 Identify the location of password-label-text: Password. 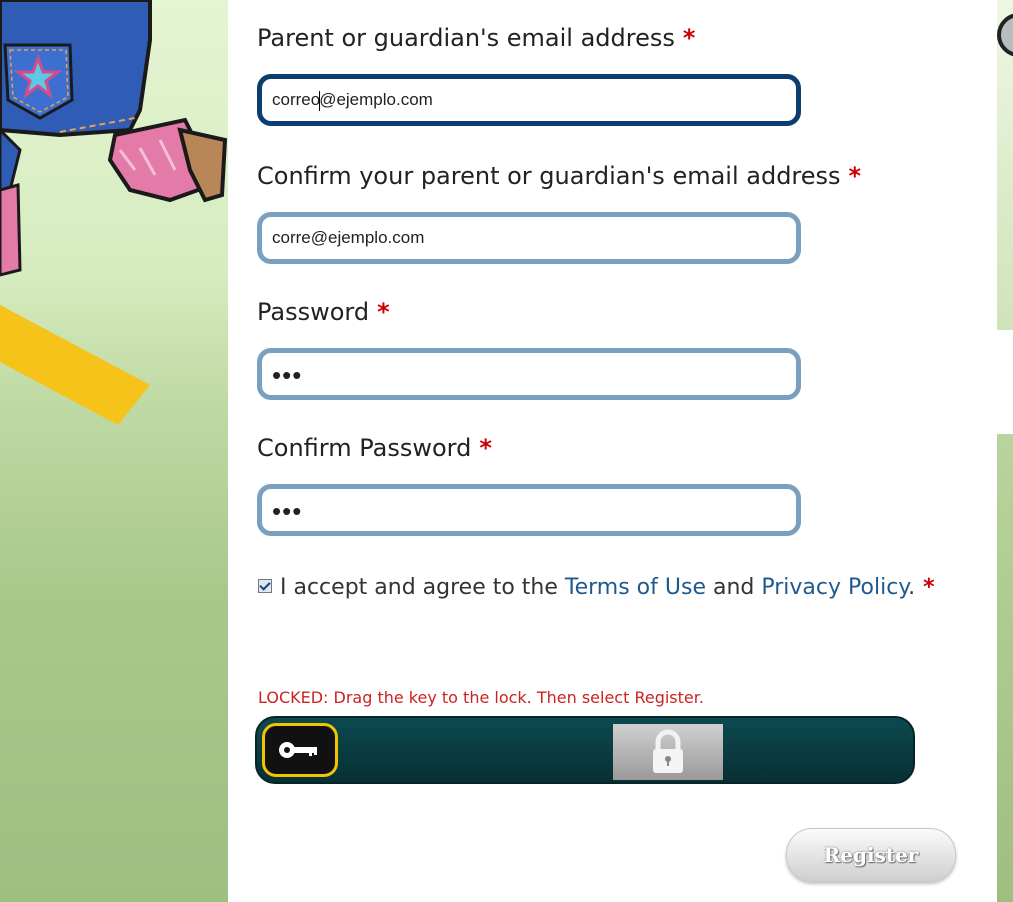
(313, 312).